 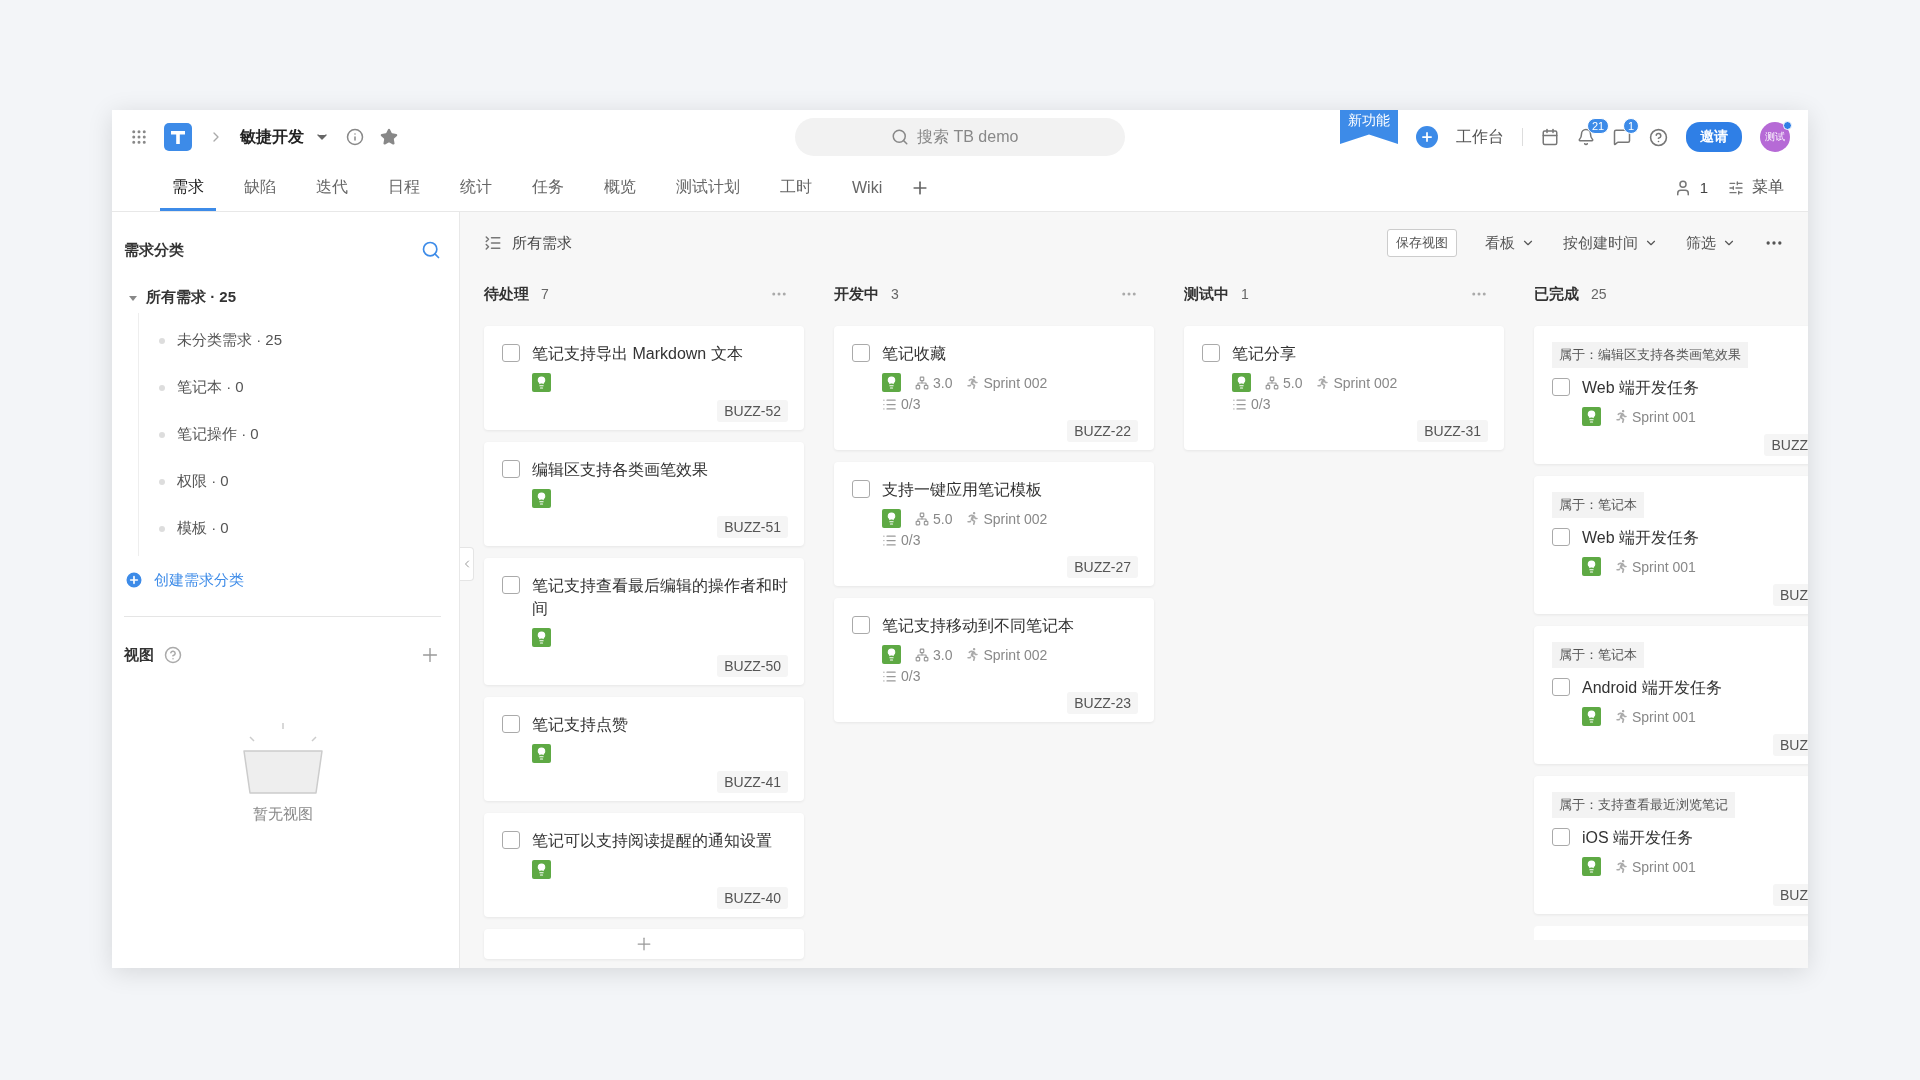 What do you see at coordinates (187, 481) in the screenshot?
I see `tree-item: 权限 · 0` at bounding box center [187, 481].